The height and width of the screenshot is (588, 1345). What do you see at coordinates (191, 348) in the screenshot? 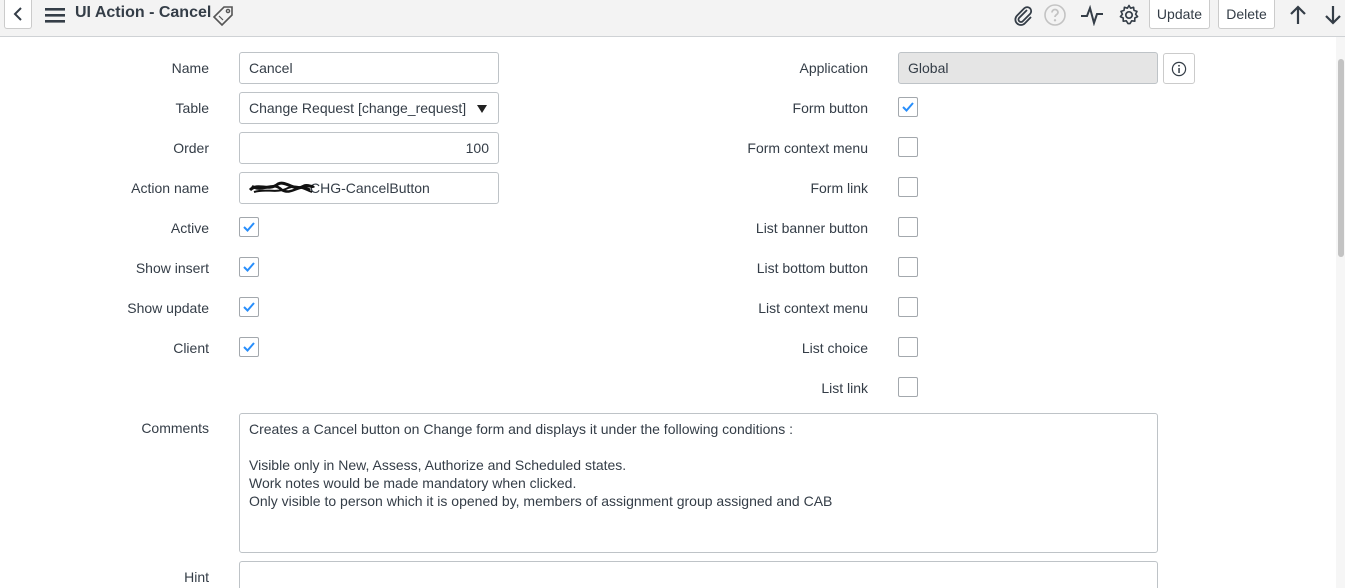
I see `client-label: Client` at bounding box center [191, 348].